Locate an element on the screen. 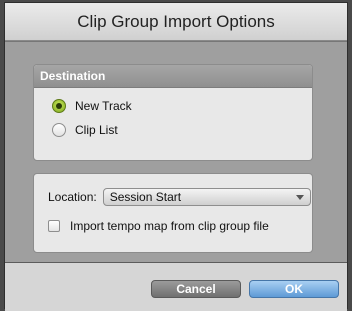  destination-header: Destination is located at coordinates (173, 76).